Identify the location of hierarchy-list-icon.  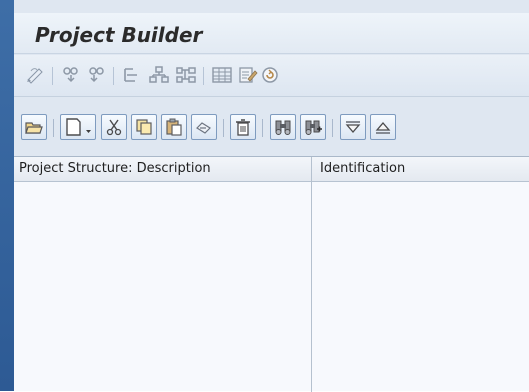
(132, 75).